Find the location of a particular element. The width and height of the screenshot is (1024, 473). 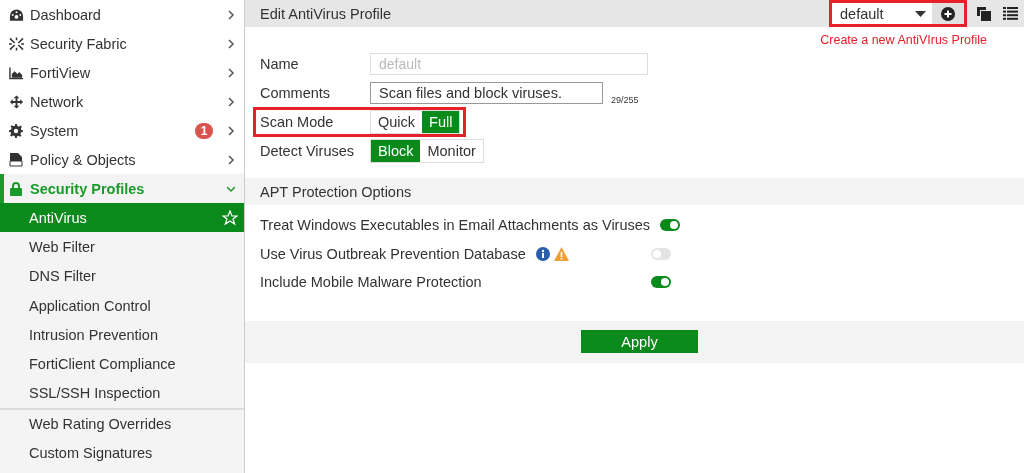

nav-subitem: DNS Filter is located at coordinates (122, 276).